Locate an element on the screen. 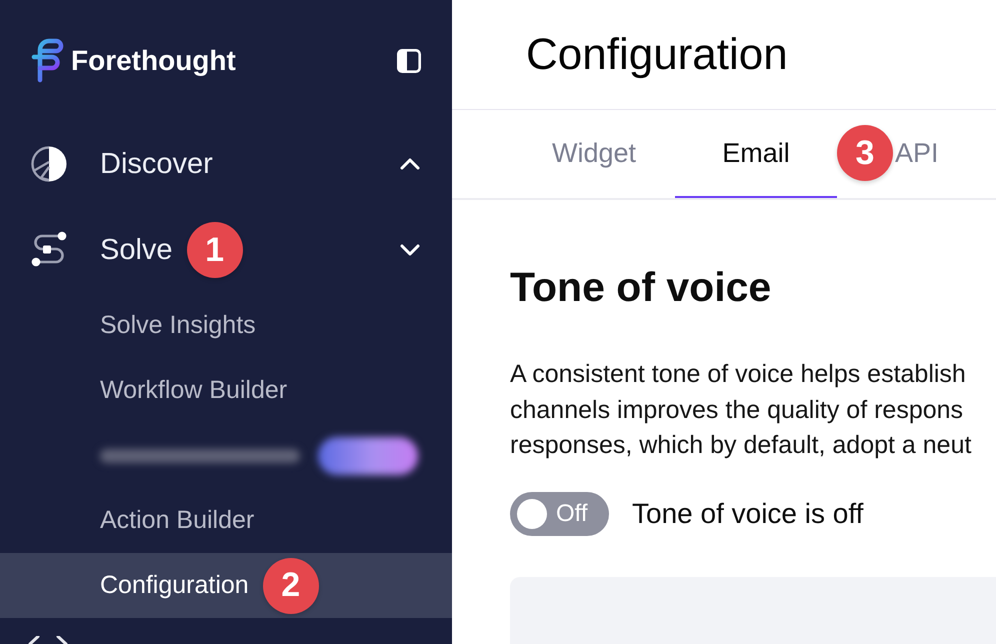  nav-item: Solve 1 is located at coordinates (226, 250).